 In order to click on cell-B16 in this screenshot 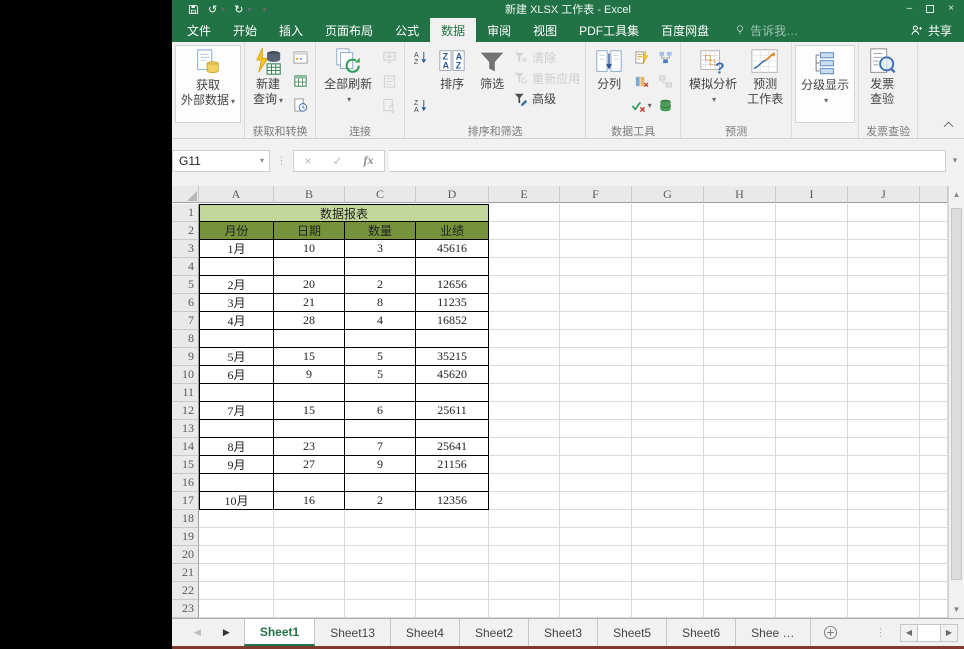, I will do `click(309, 483)`.